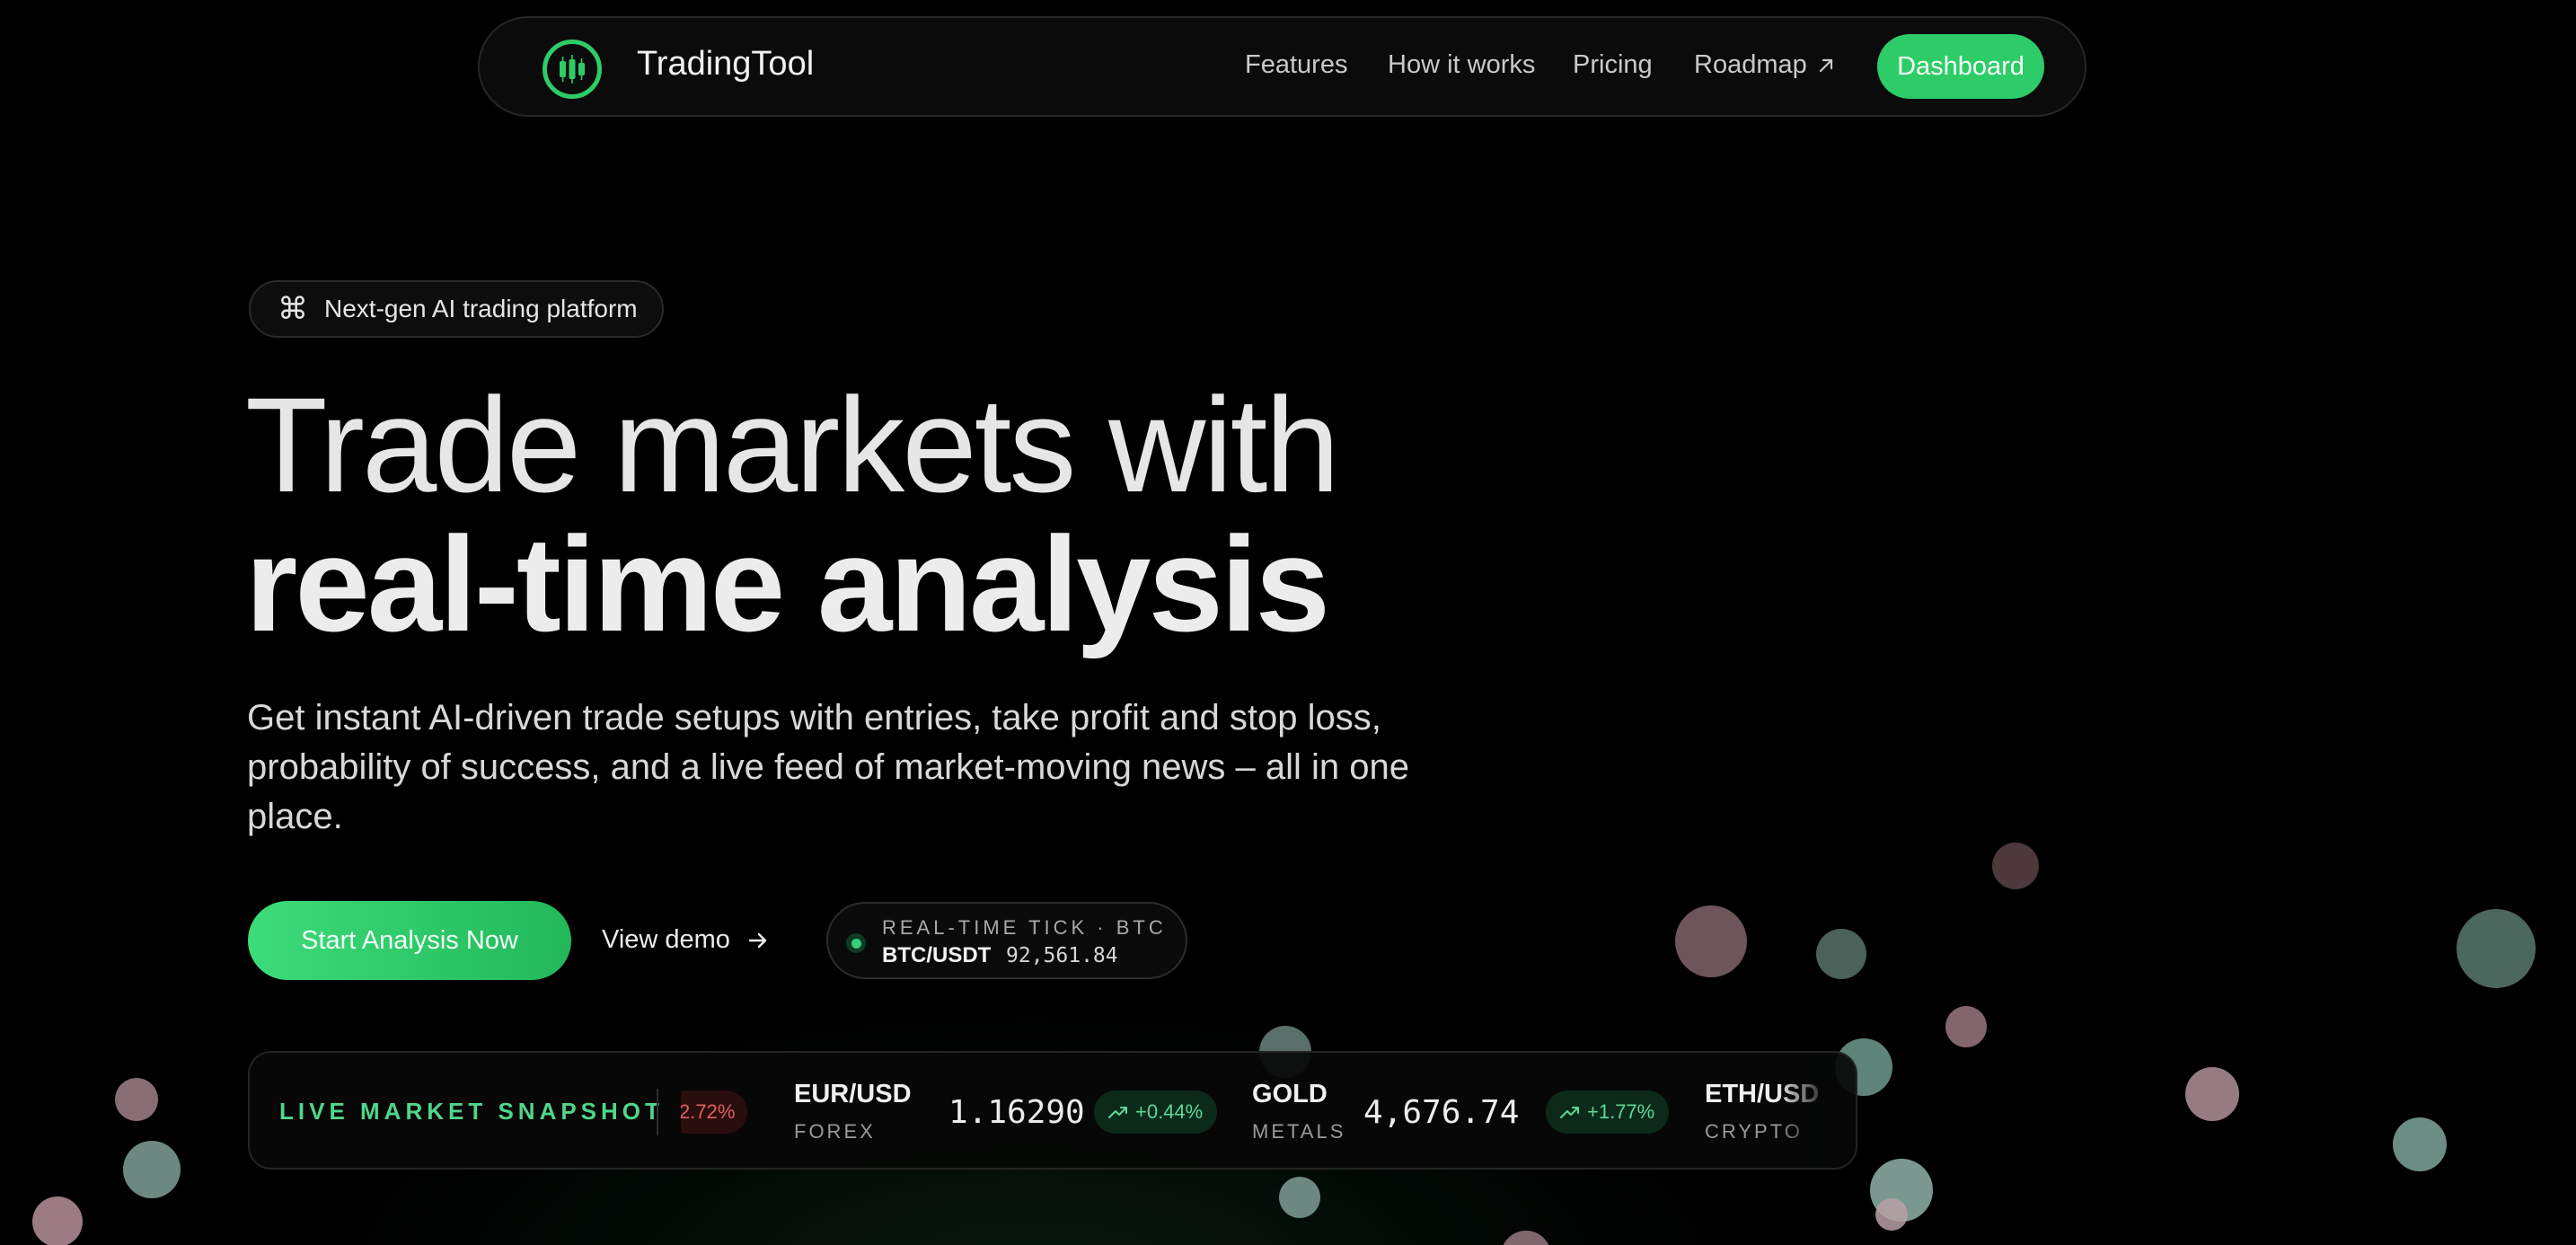 Image resolution: width=2576 pixels, height=1245 pixels. I want to click on realtime-tick-card: REAL-TIME TICK · BTC BTC/USDT 92,561.84, so click(1006, 940).